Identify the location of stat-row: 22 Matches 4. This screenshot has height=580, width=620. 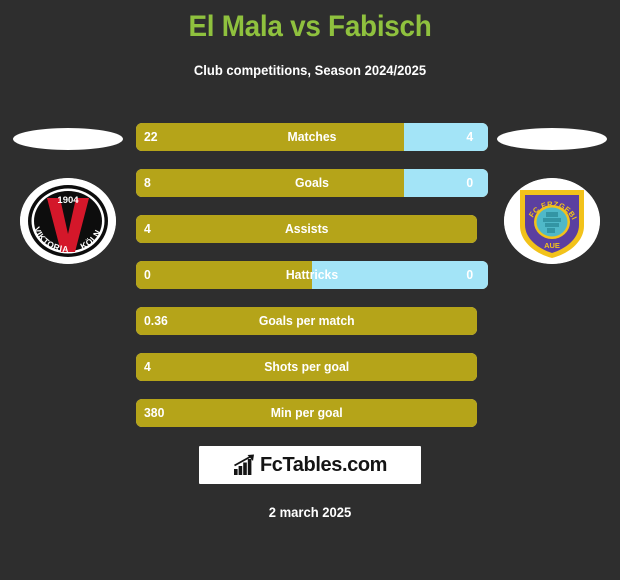
(312, 137).